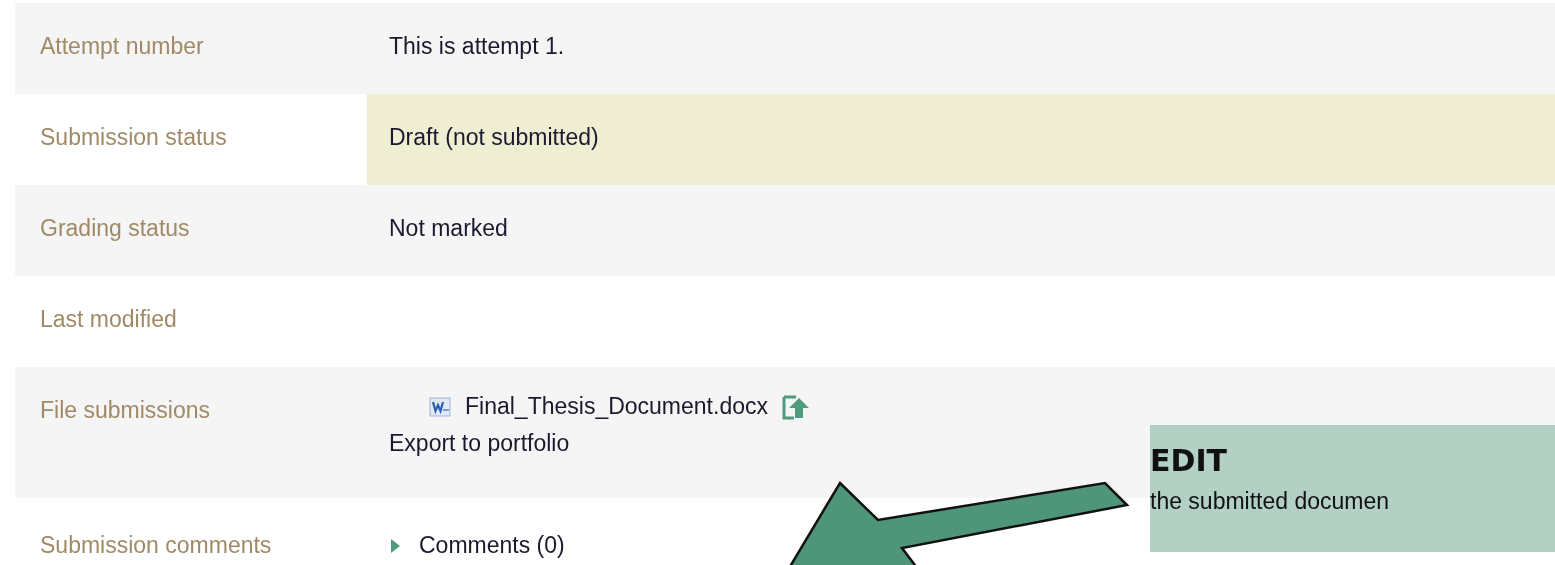 Image resolution: width=1555 pixels, height=565 pixels. I want to click on comments-toggle: Comments (0), so click(477, 545).